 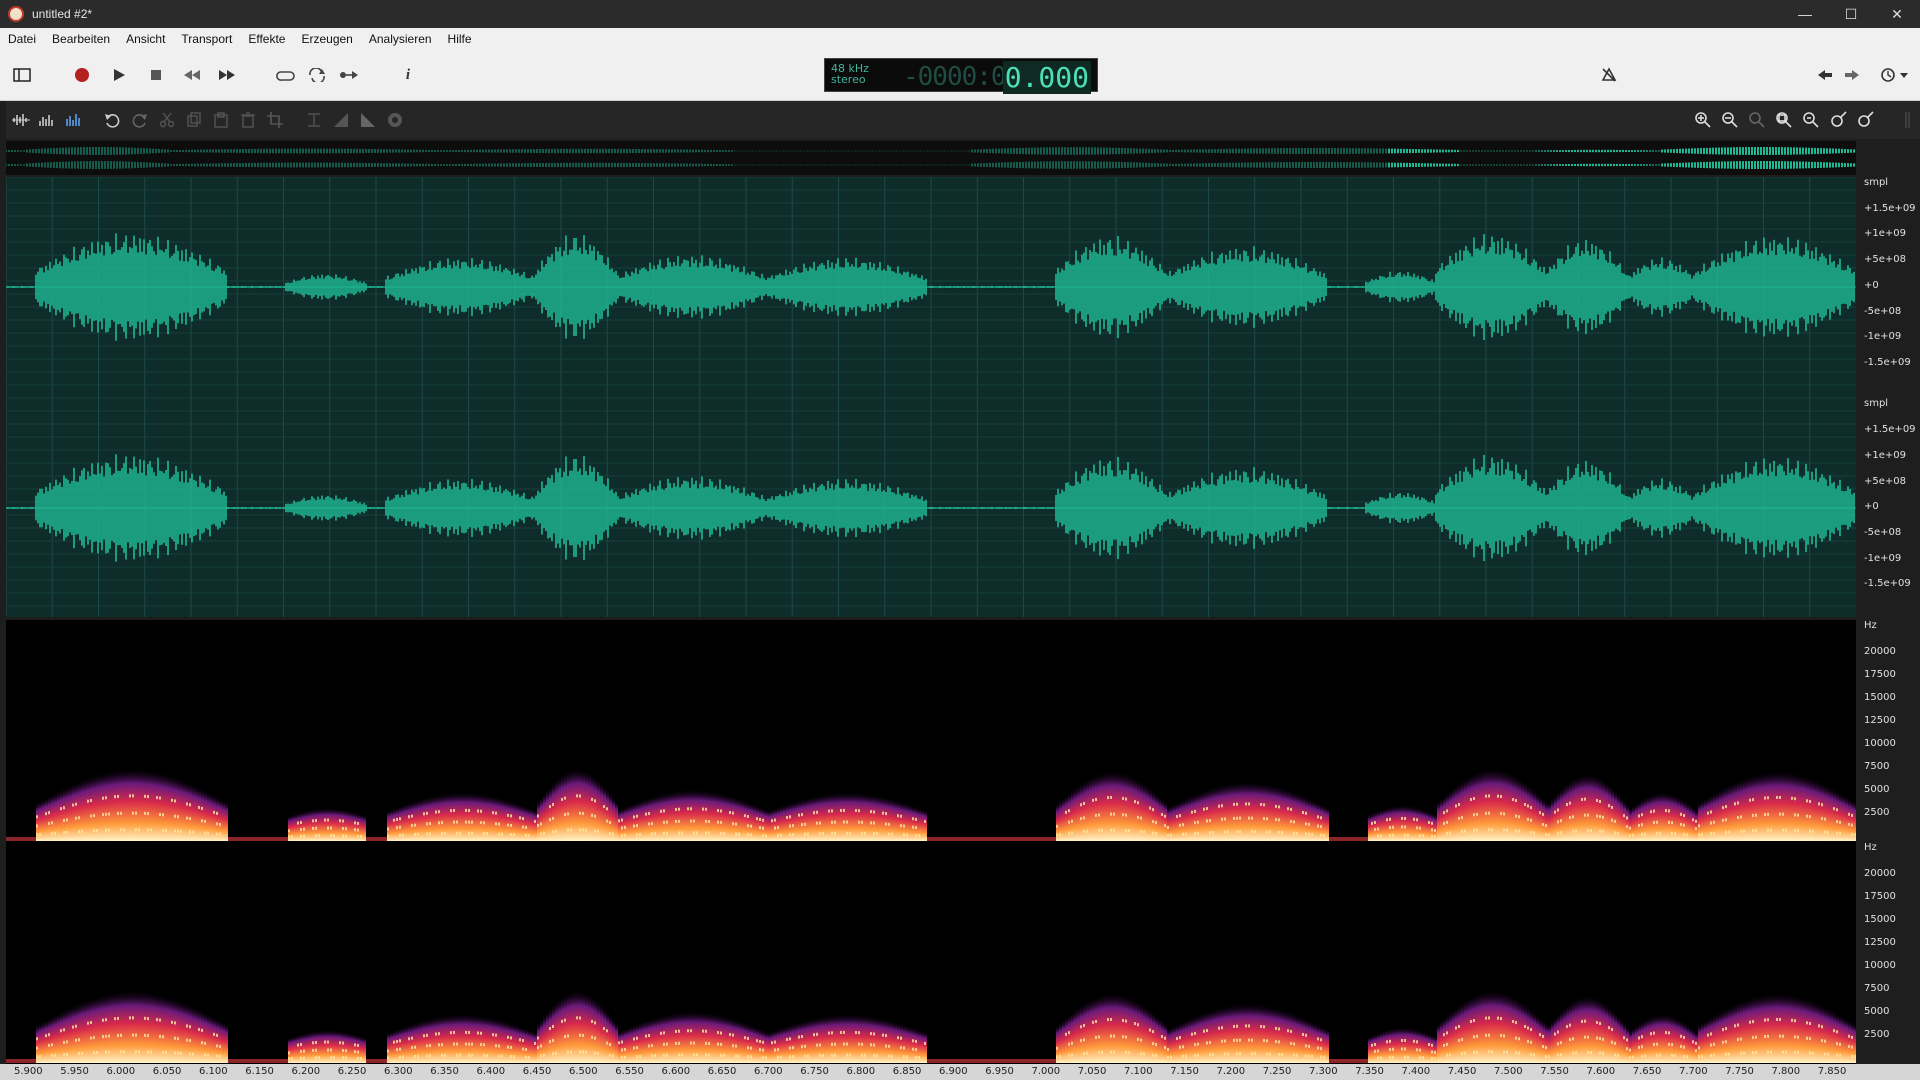 What do you see at coordinates (266, 39) in the screenshot?
I see `menu-item-effekte: Effekte` at bounding box center [266, 39].